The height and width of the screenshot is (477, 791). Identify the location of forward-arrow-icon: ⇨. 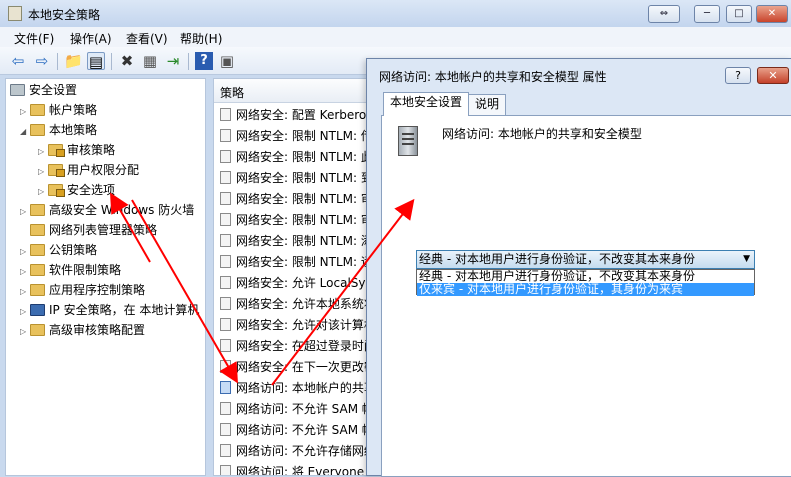
(42, 61).